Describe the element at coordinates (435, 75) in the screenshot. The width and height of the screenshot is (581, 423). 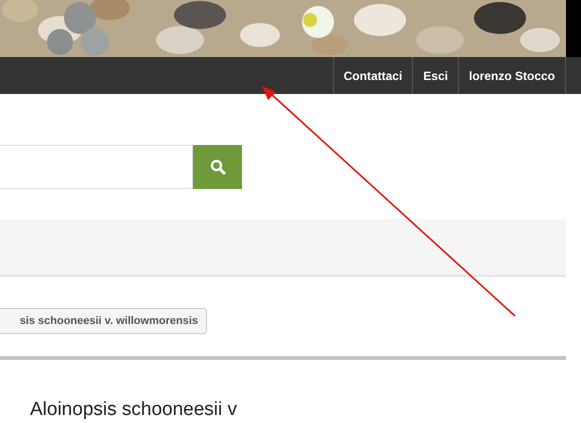
I see `nav-link: Esci` at that location.